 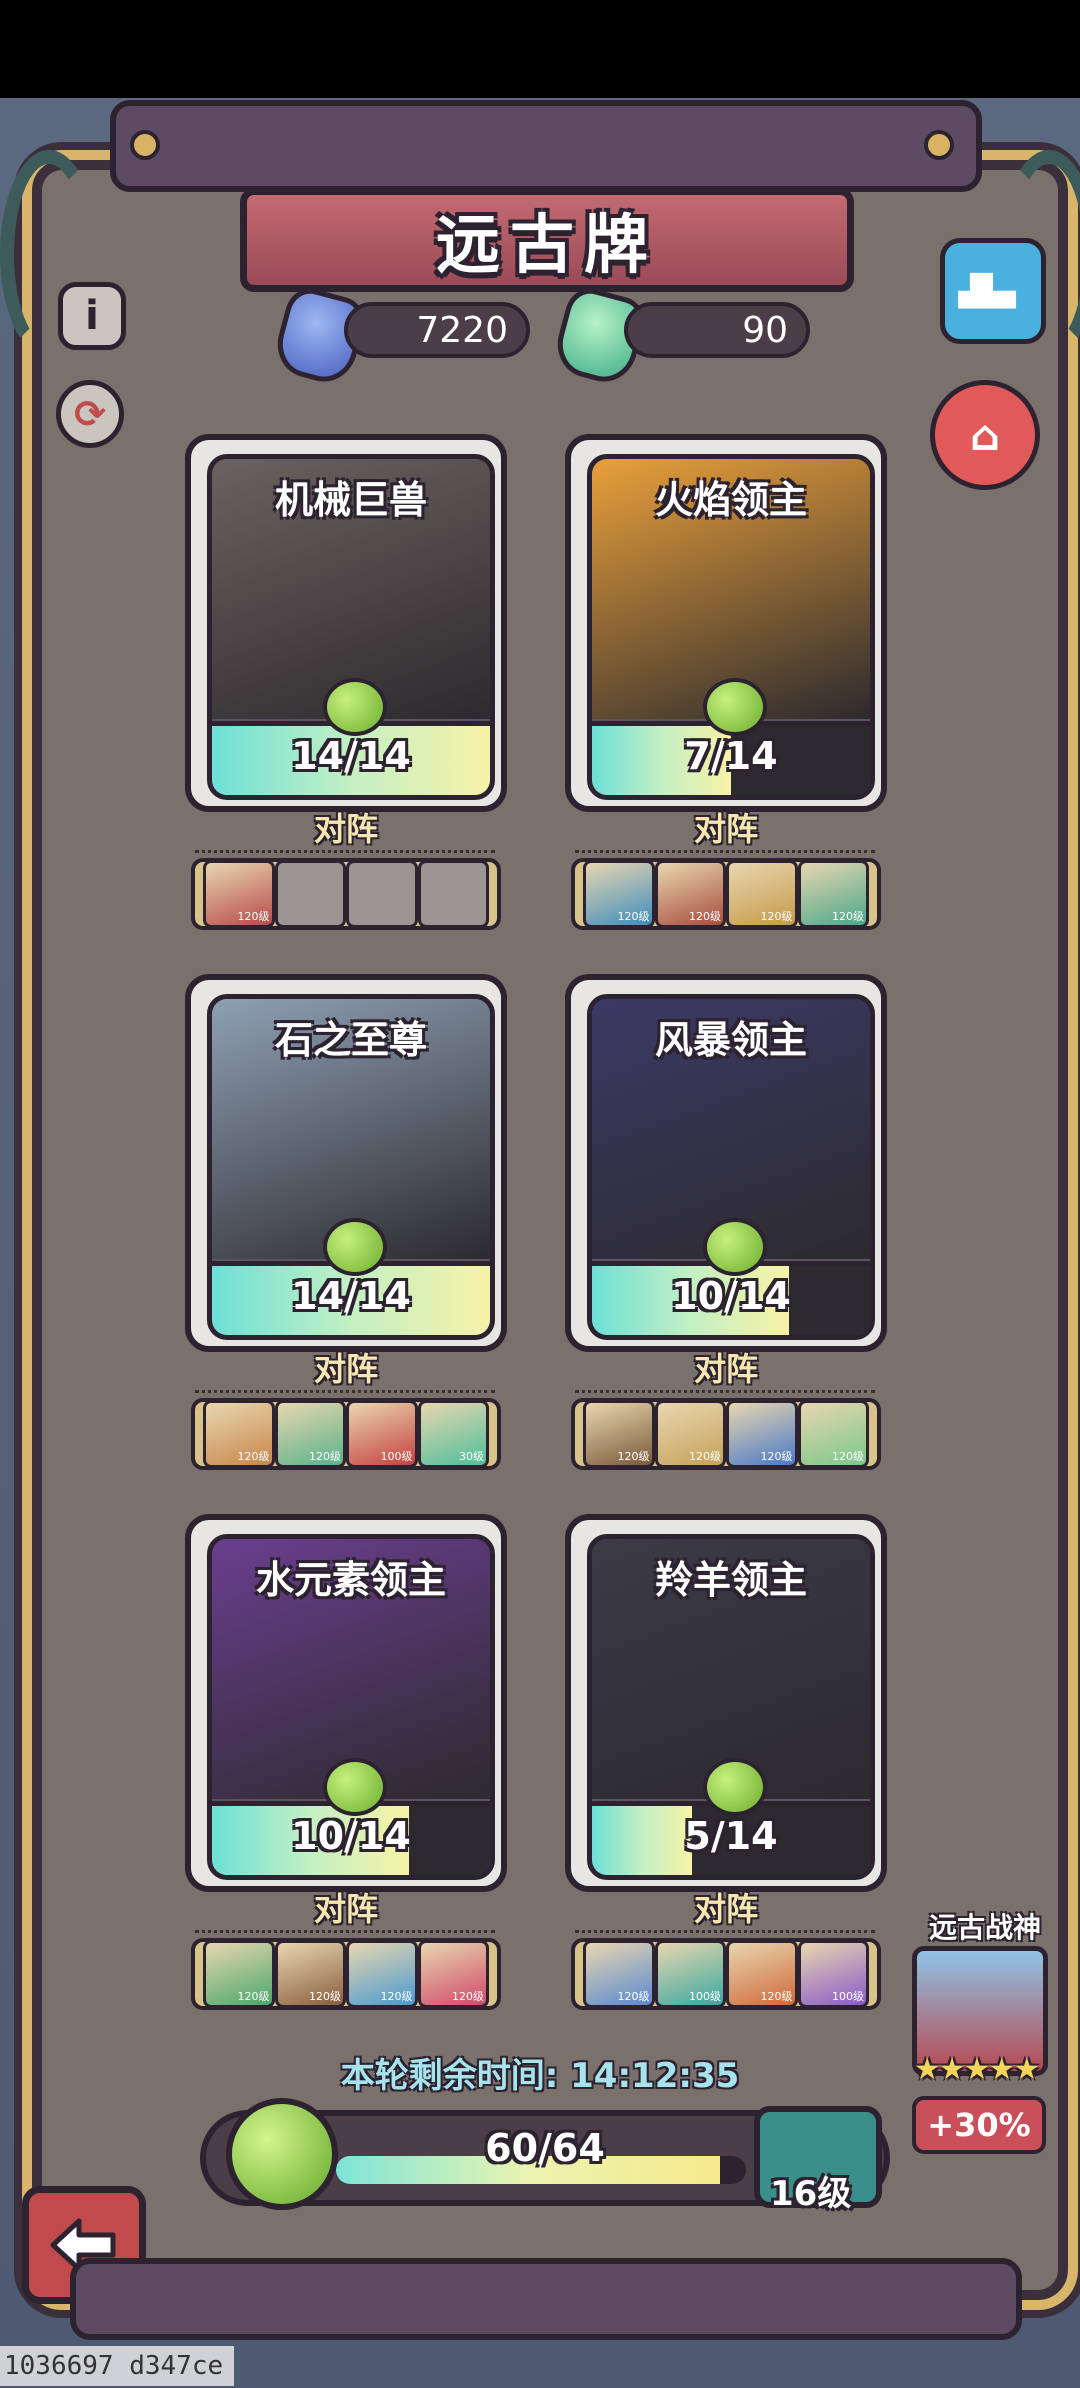 I want to click on page-title: 远古牌, so click(x=547, y=246).